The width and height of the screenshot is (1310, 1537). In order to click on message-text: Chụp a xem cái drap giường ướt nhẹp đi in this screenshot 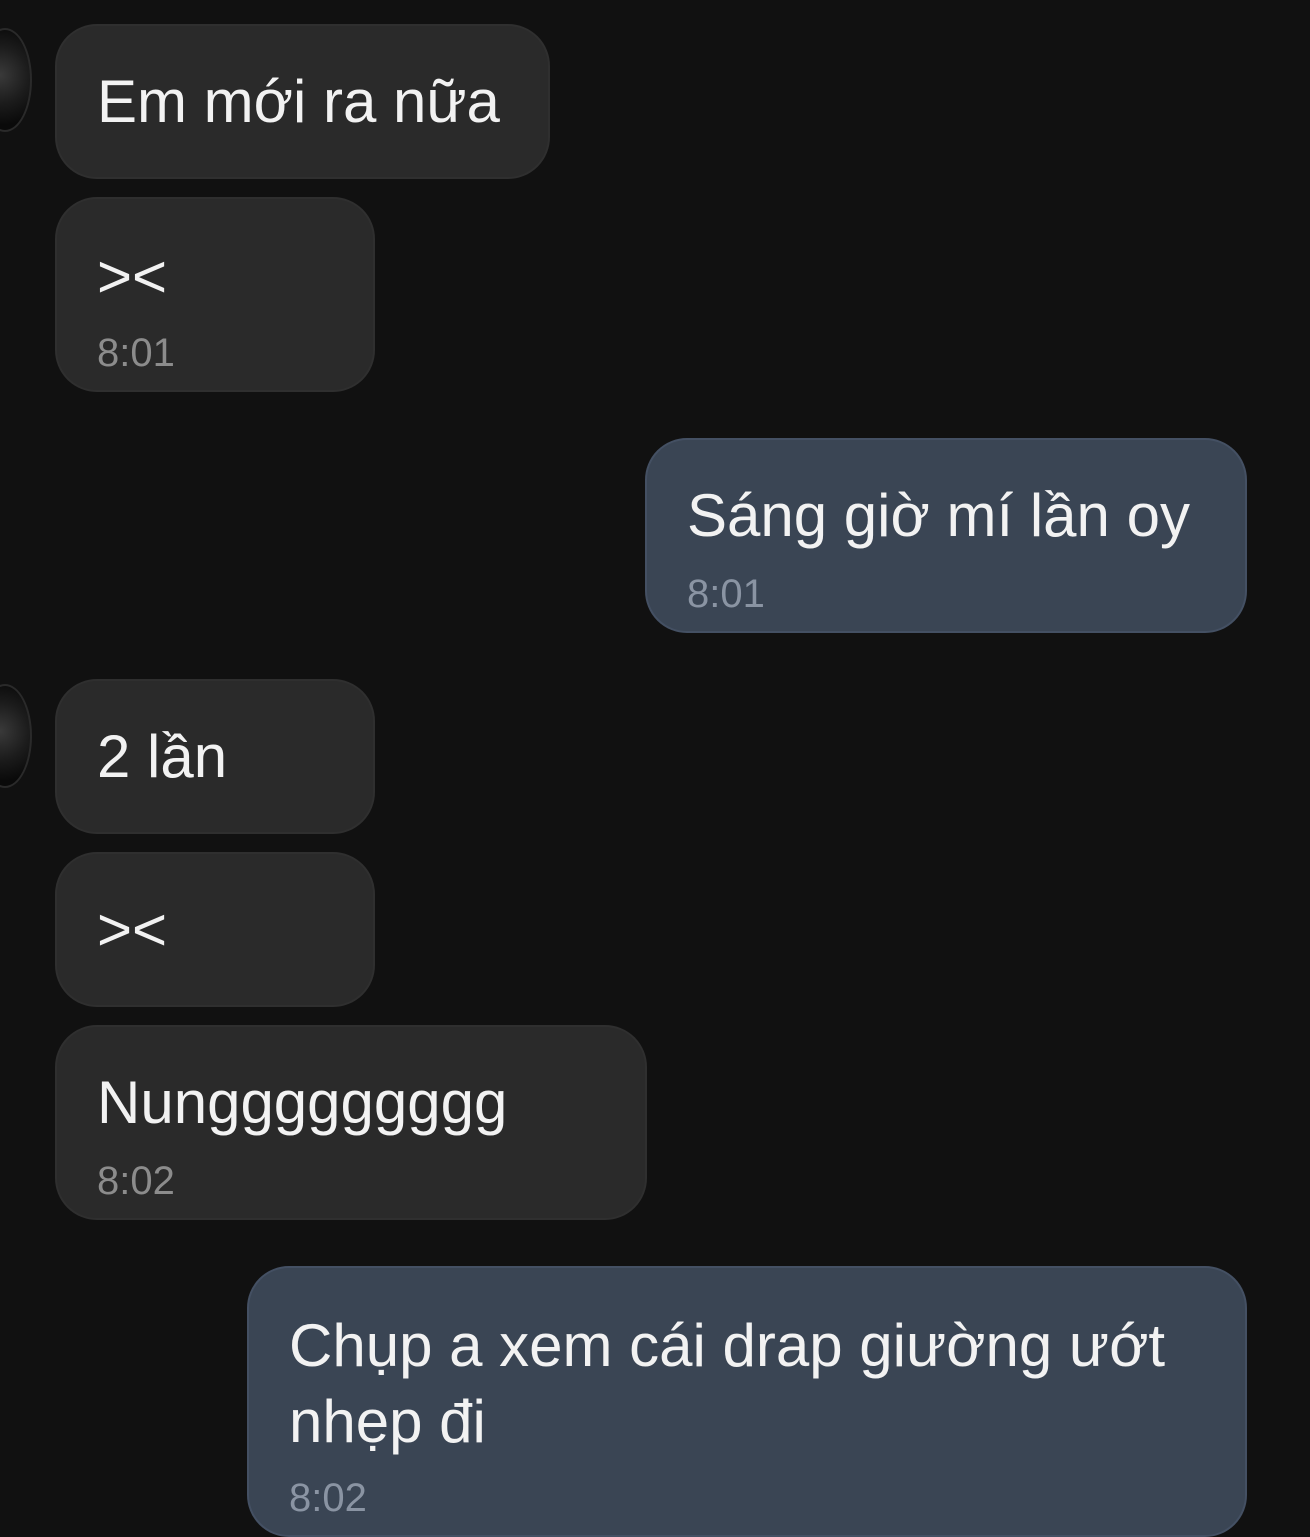, I will do `click(727, 1383)`.